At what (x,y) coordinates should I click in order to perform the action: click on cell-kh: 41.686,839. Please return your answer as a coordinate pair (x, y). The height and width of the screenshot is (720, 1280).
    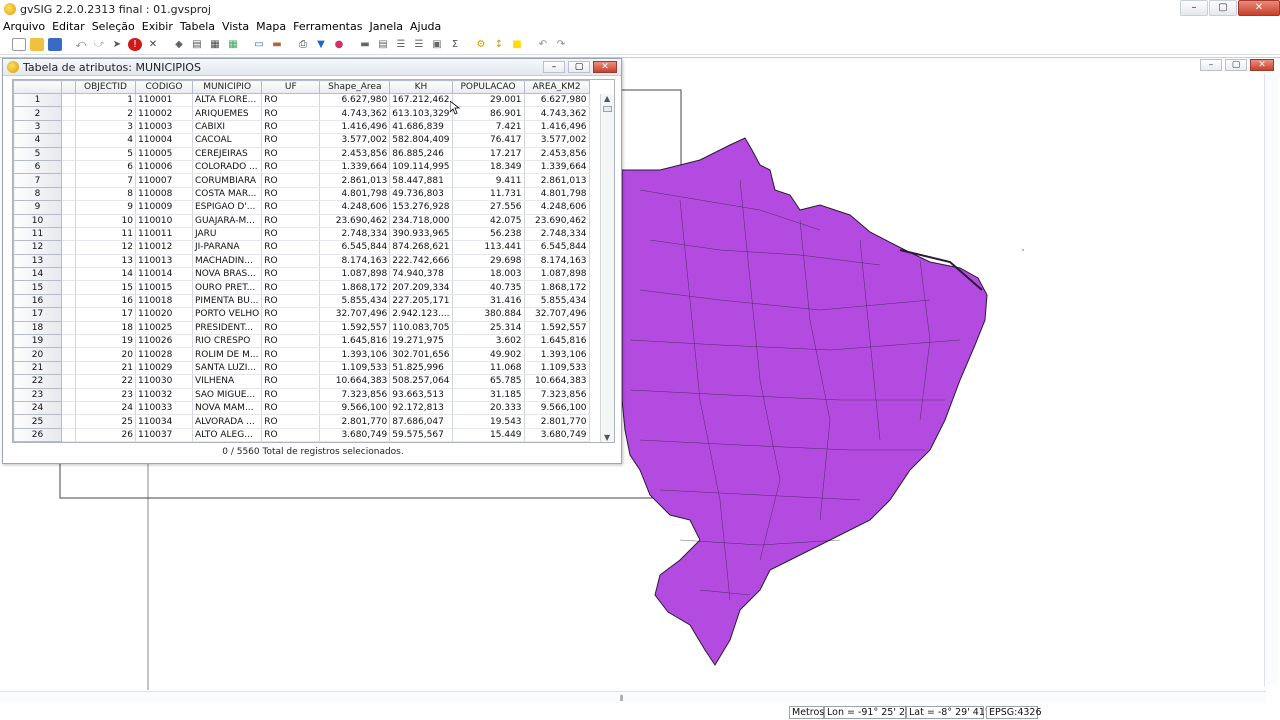
    Looking at the image, I should click on (421, 127).